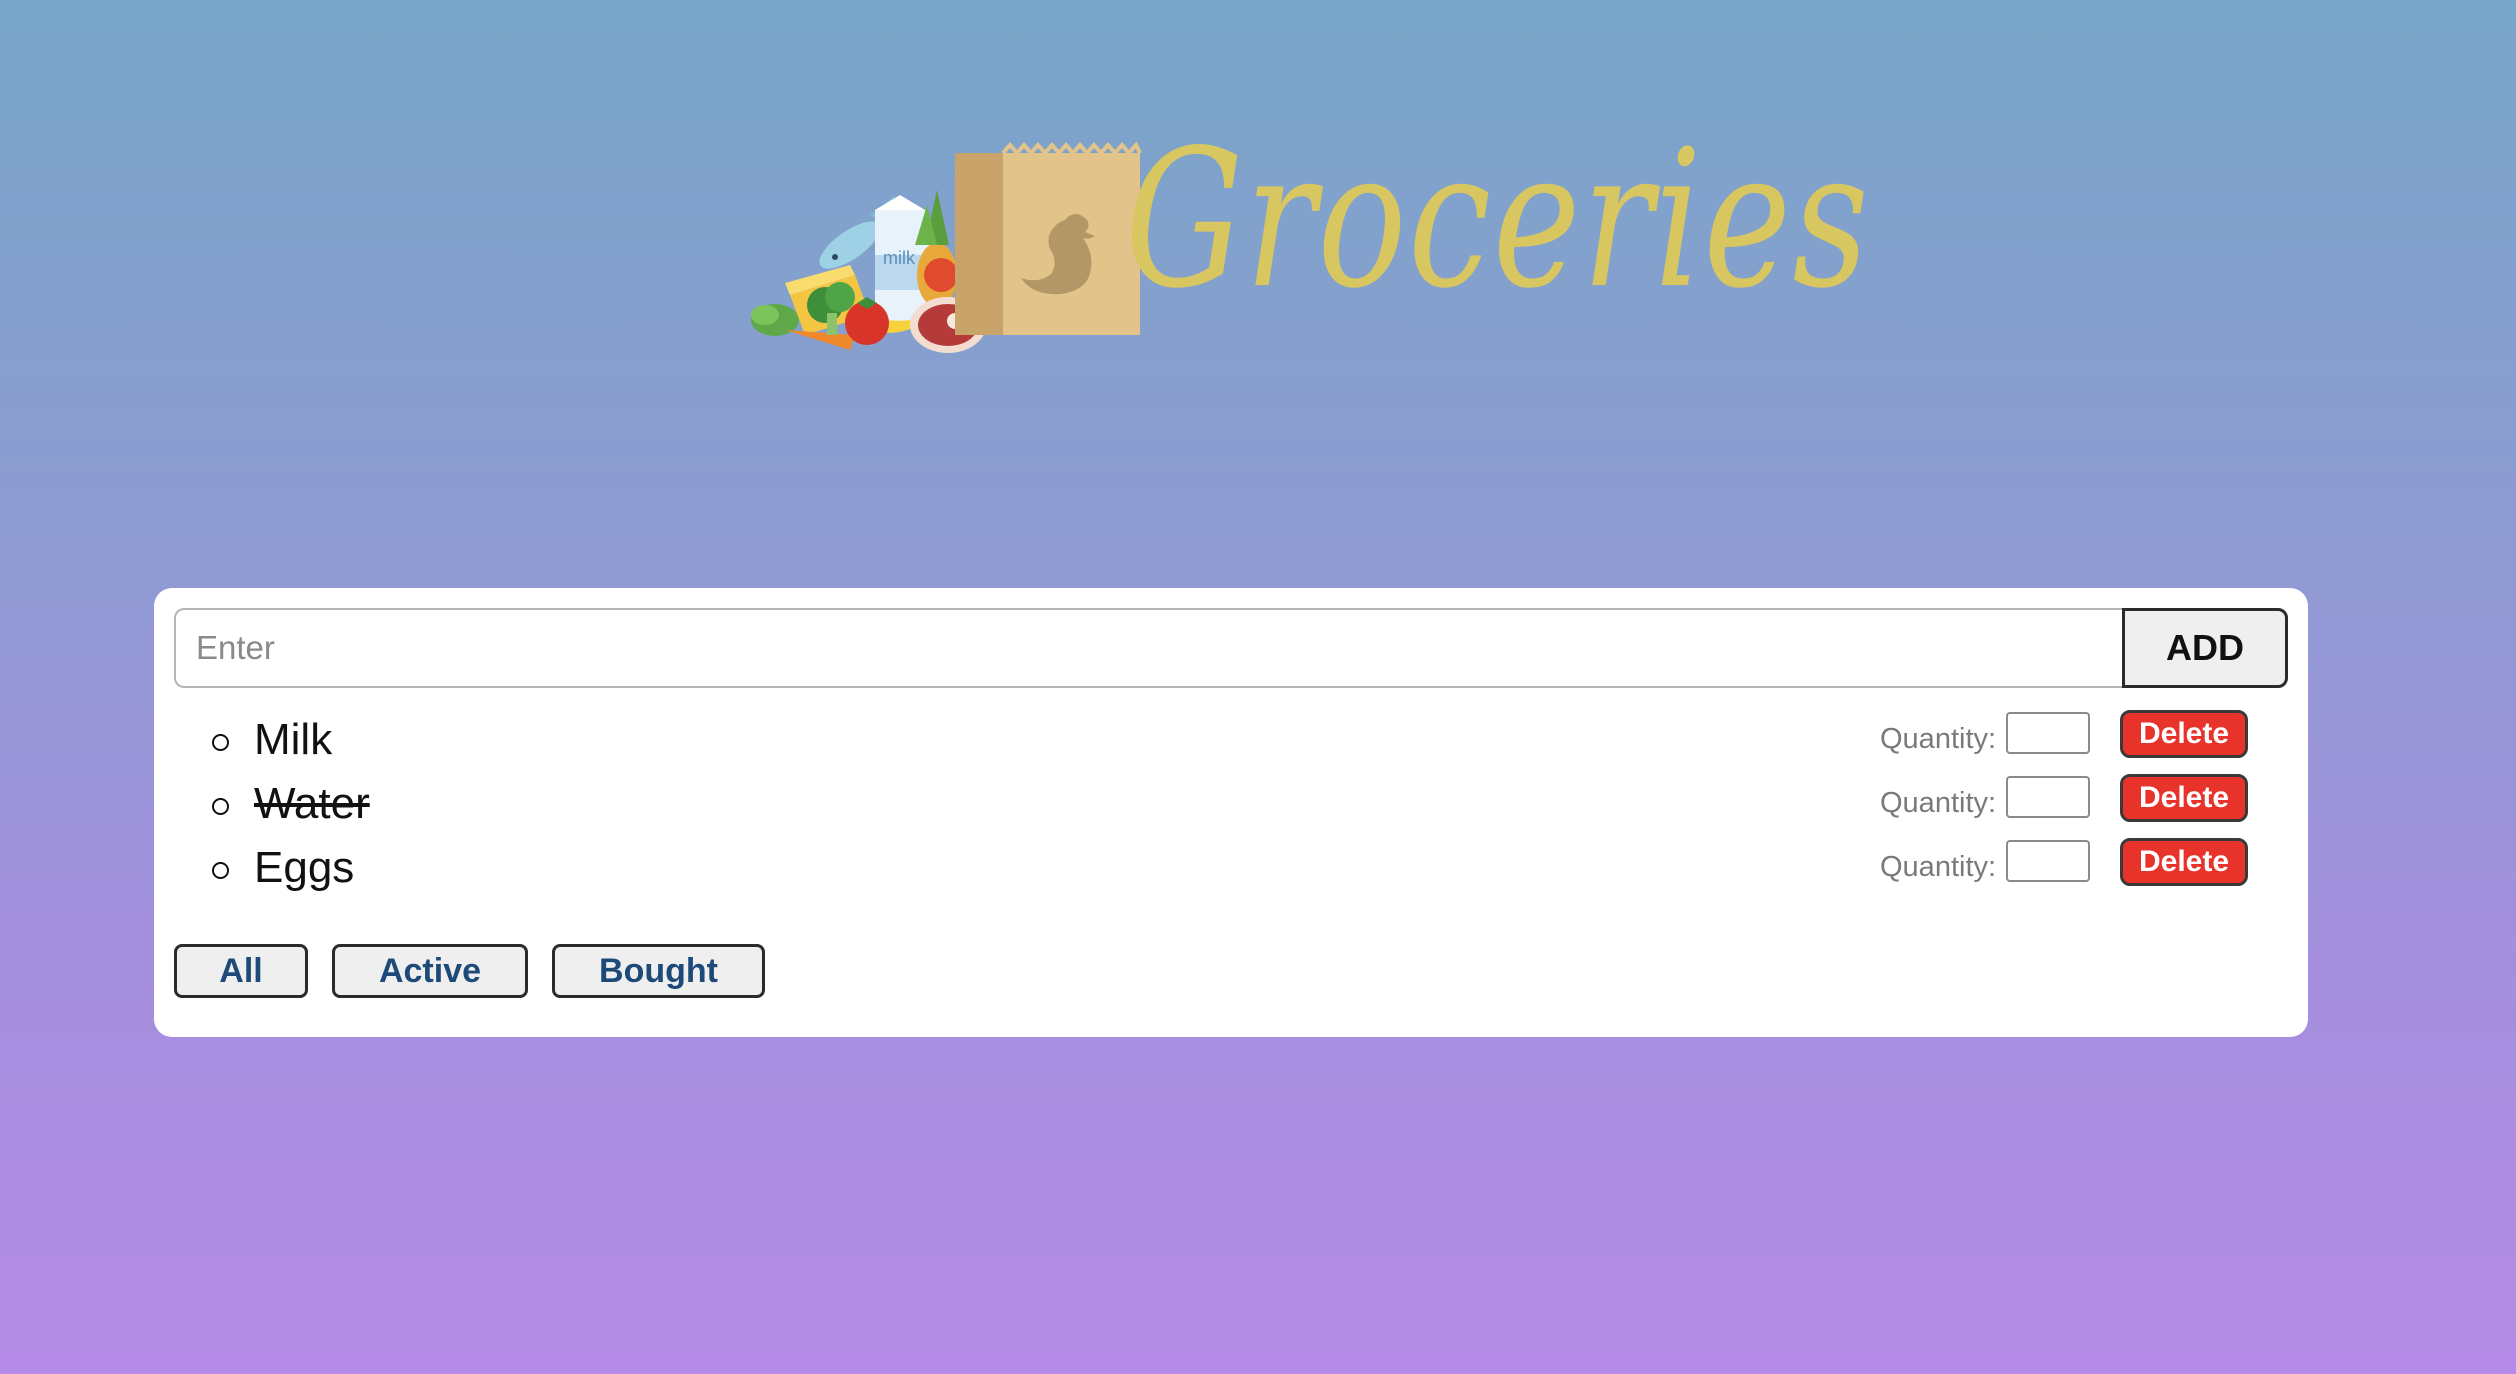 Image resolution: width=2516 pixels, height=1374 pixels. Describe the element at coordinates (820, 340) in the screenshot. I see `carrot-icon` at that location.